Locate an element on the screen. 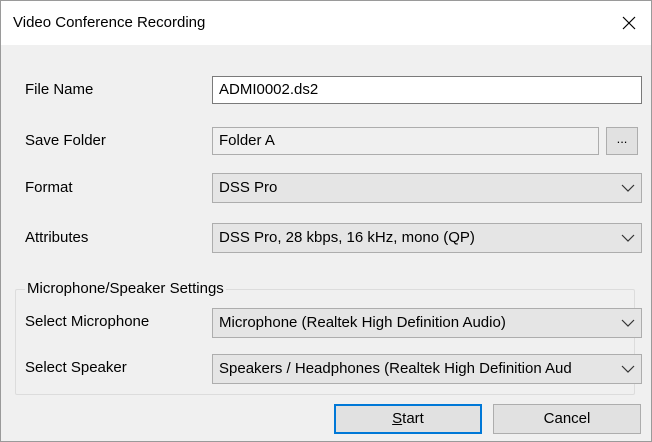  save-folder-field: Folder A is located at coordinates (405, 141).